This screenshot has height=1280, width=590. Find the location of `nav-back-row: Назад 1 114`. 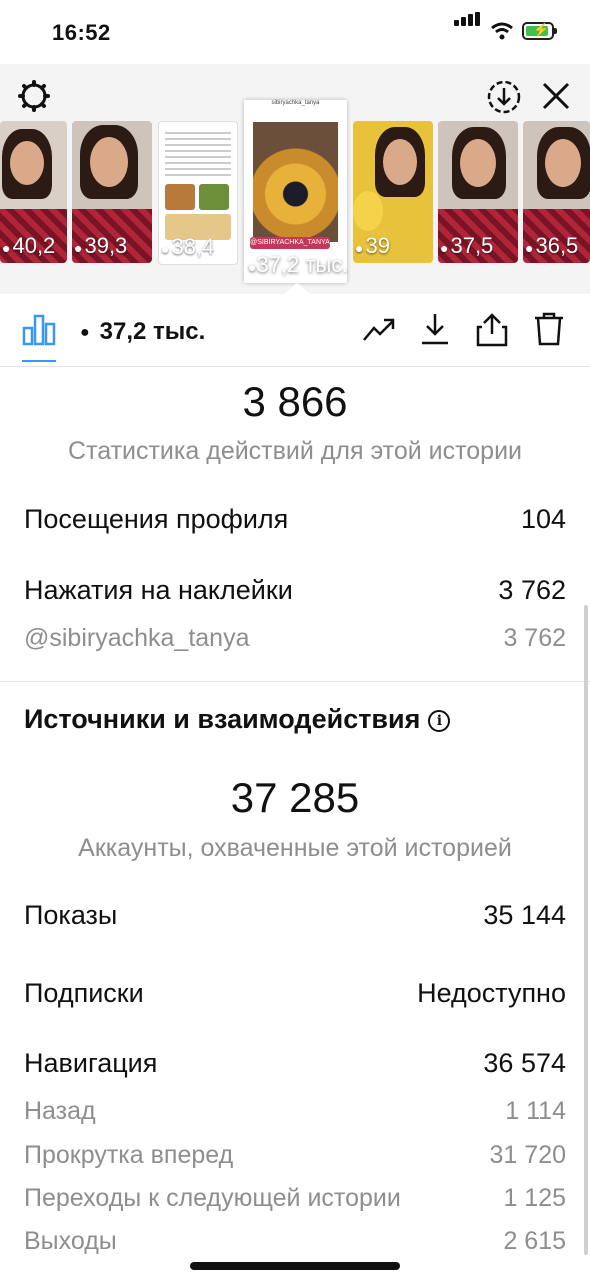

nav-back-row: Назад 1 114 is located at coordinates (295, 1111).